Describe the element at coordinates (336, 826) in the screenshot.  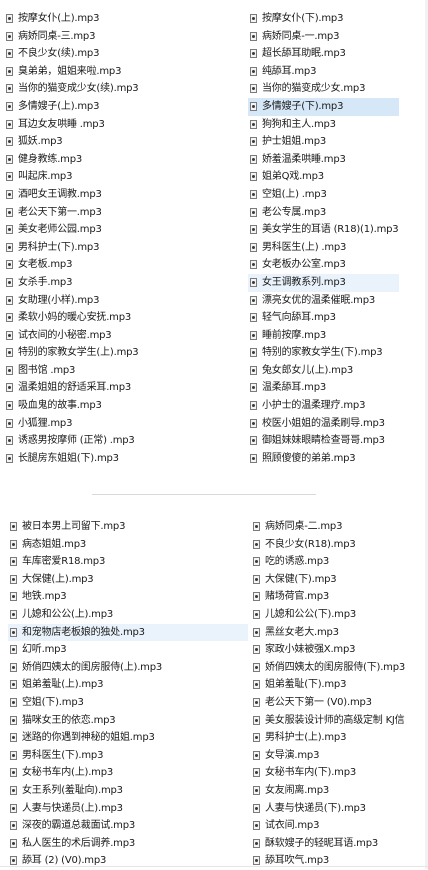
I see `file-item: 试衣间.mp3` at that location.